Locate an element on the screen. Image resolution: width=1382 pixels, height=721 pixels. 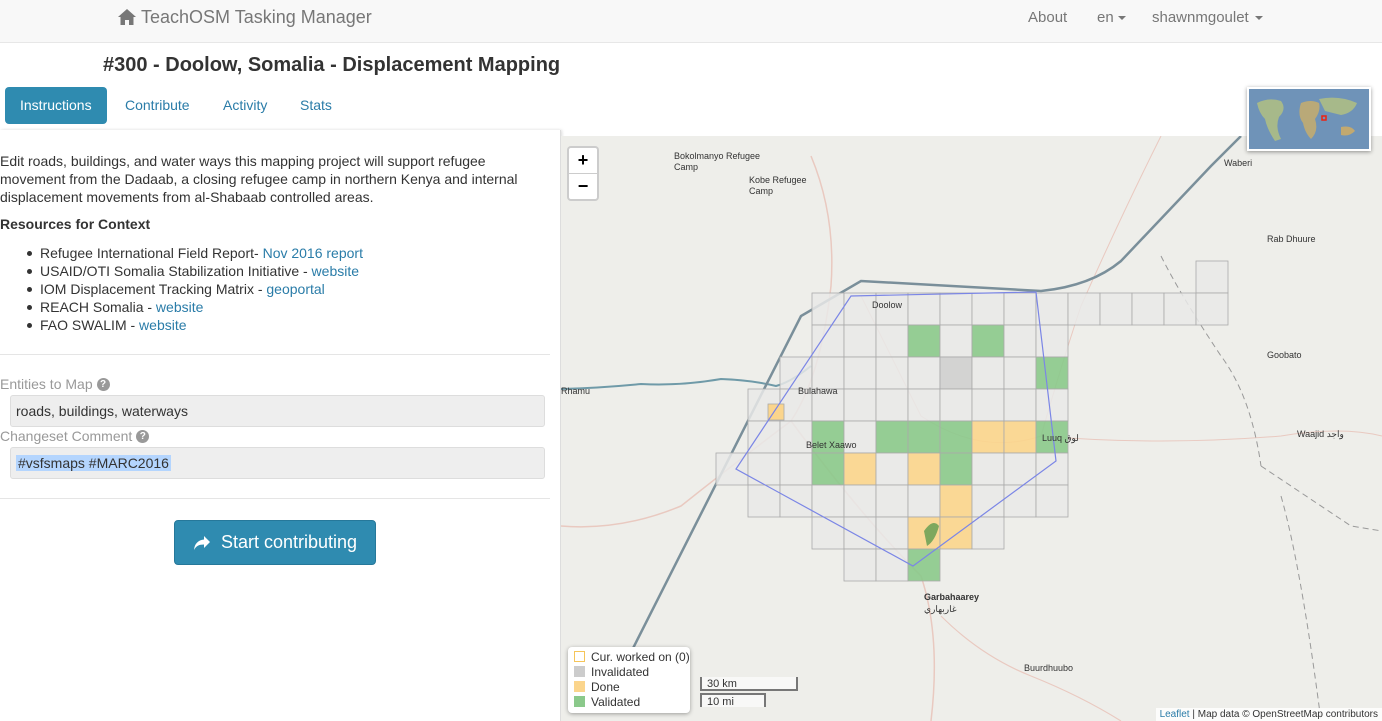
resource-link: geoportal is located at coordinates (295, 289).